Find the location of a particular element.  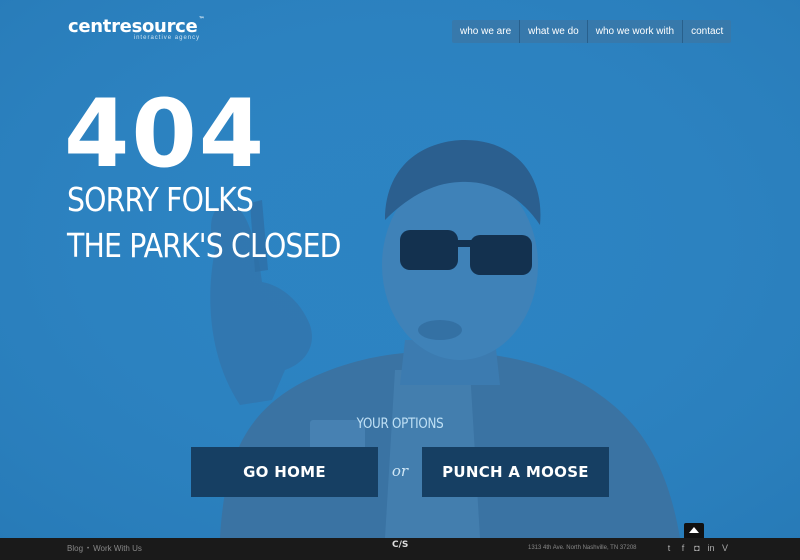

error-code: 404 is located at coordinates (165, 134).